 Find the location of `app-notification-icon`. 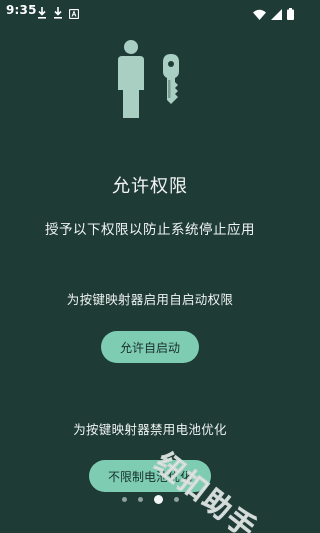

app-notification-icon is located at coordinates (74, 13).